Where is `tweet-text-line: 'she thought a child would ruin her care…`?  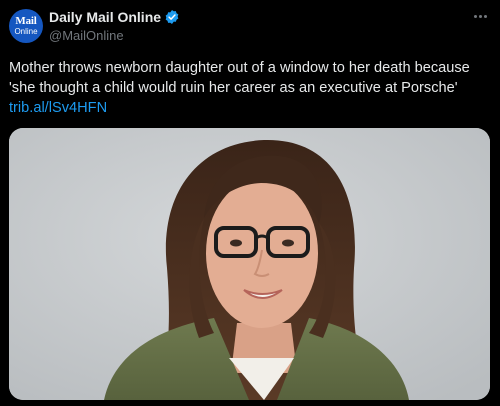
tweet-text-line: 'she thought a child would ruin her care… is located at coordinates (233, 88).